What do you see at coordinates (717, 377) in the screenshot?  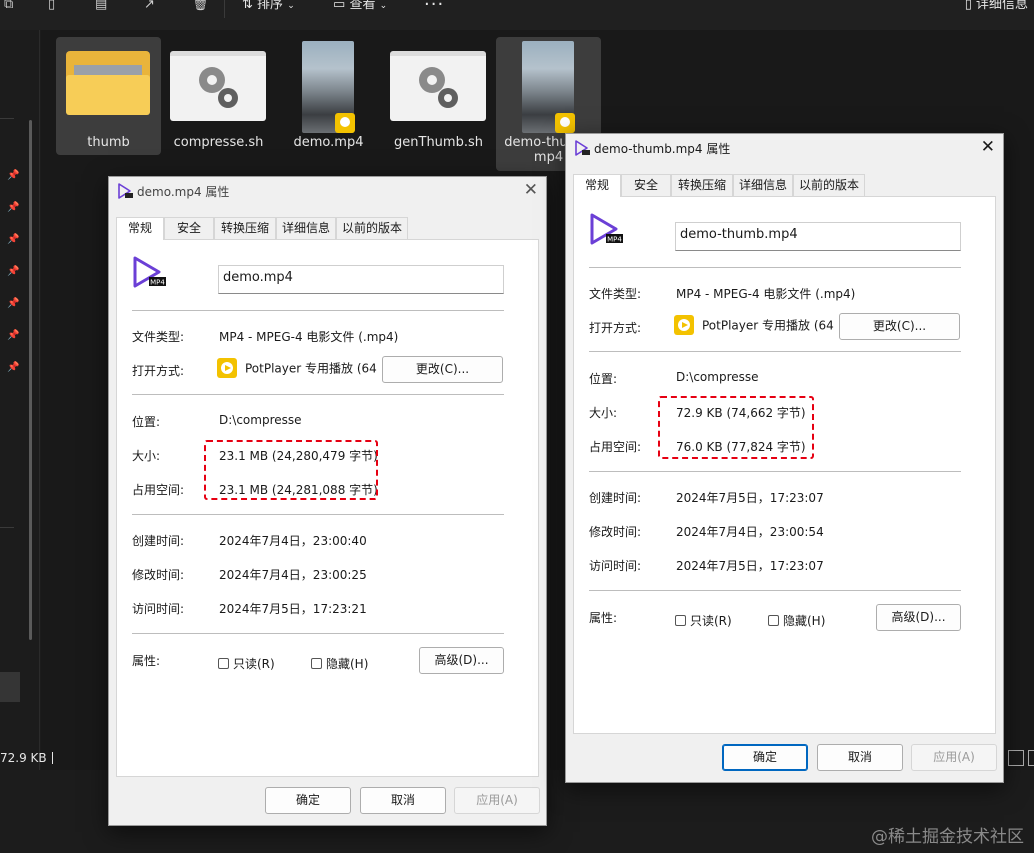 I see `location-value: D:\compresse` at bounding box center [717, 377].